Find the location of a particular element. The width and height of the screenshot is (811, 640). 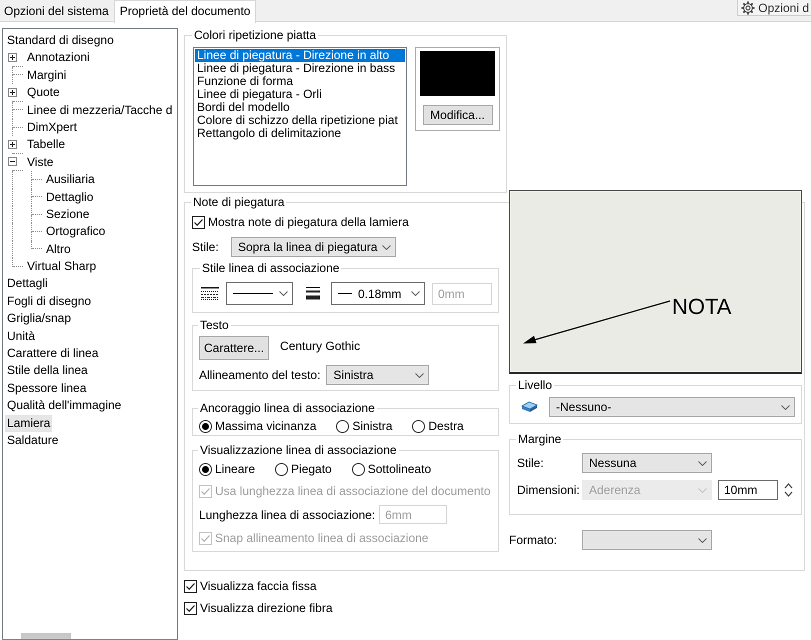

tree-item: Tabelle is located at coordinates (46, 145).